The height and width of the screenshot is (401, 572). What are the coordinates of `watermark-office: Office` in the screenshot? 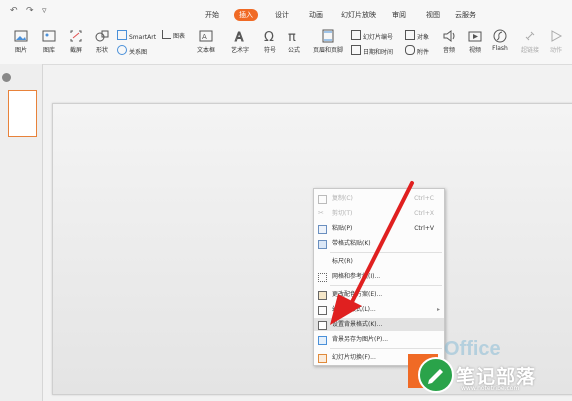 It's located at (472, 349).